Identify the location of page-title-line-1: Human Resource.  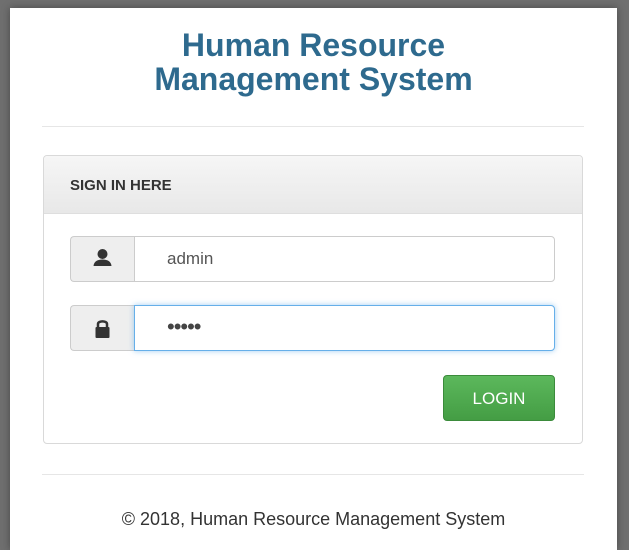
(313, 45).